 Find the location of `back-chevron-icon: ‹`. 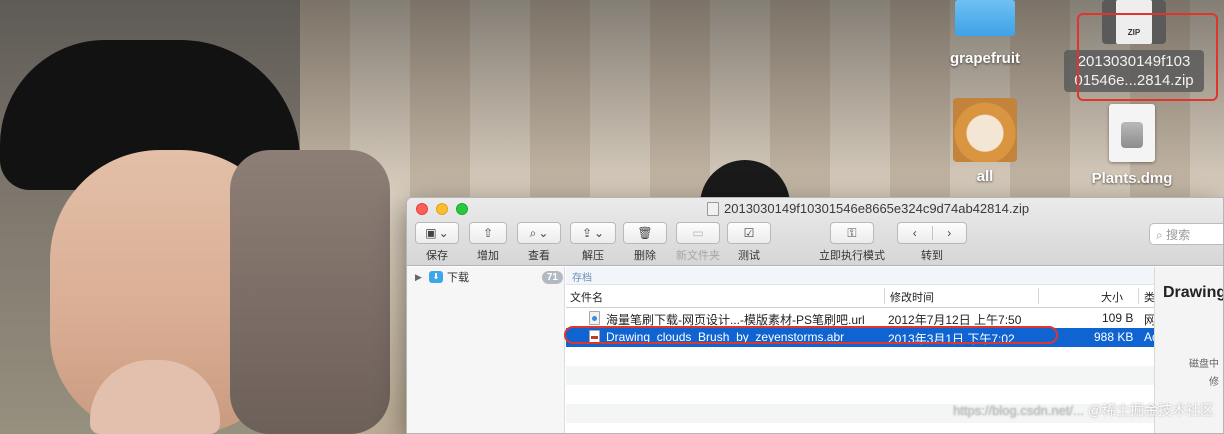

back-chevron-icon: ‹ is located at coordinates (915, 233).